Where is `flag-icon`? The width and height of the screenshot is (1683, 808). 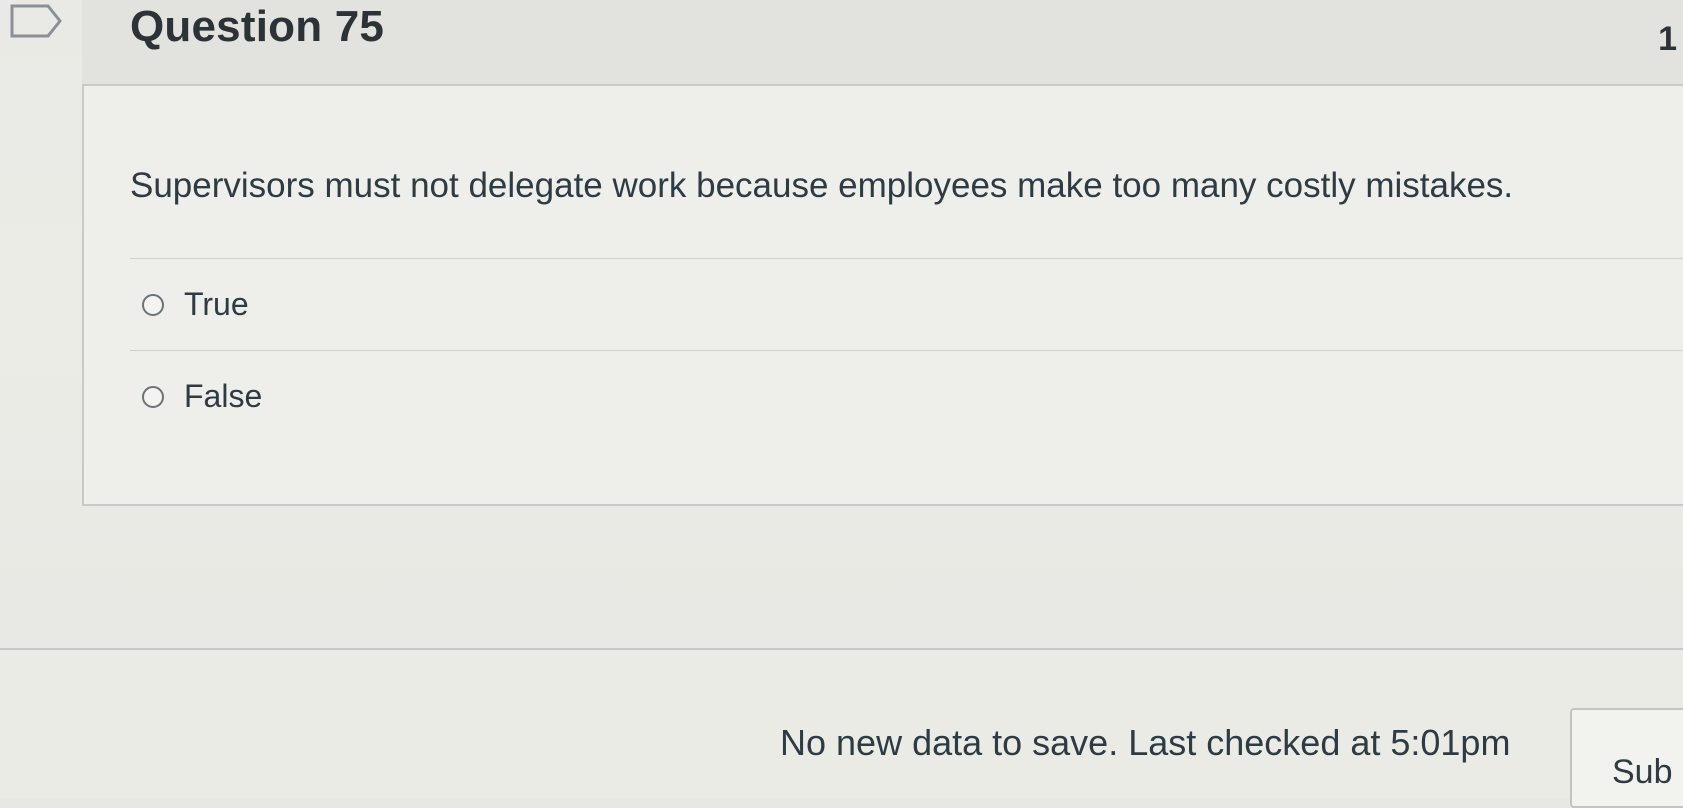
flag-icon is located at coordinates (36, 21).